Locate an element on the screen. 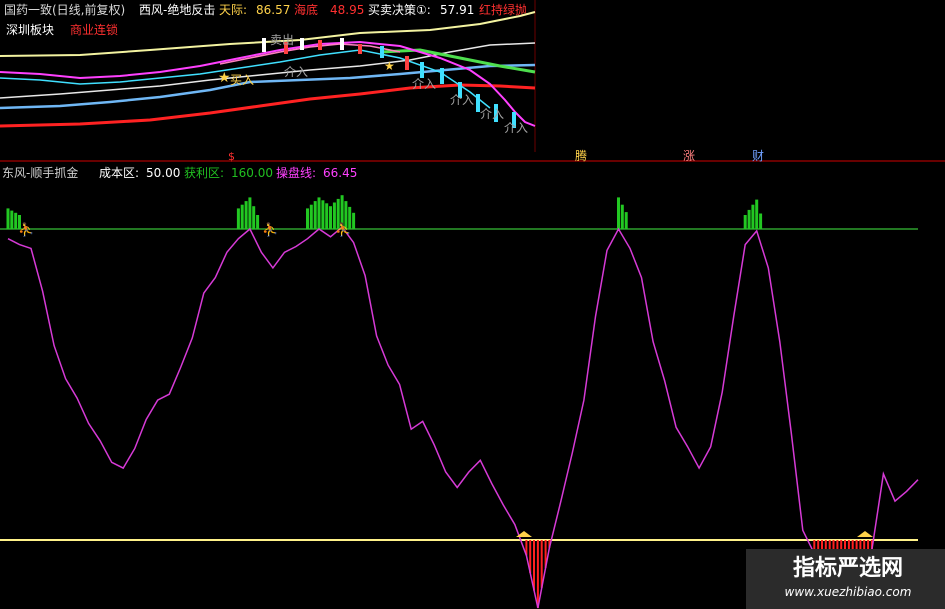  tianji-value: 86.57 is located at coordinates (273, 10).